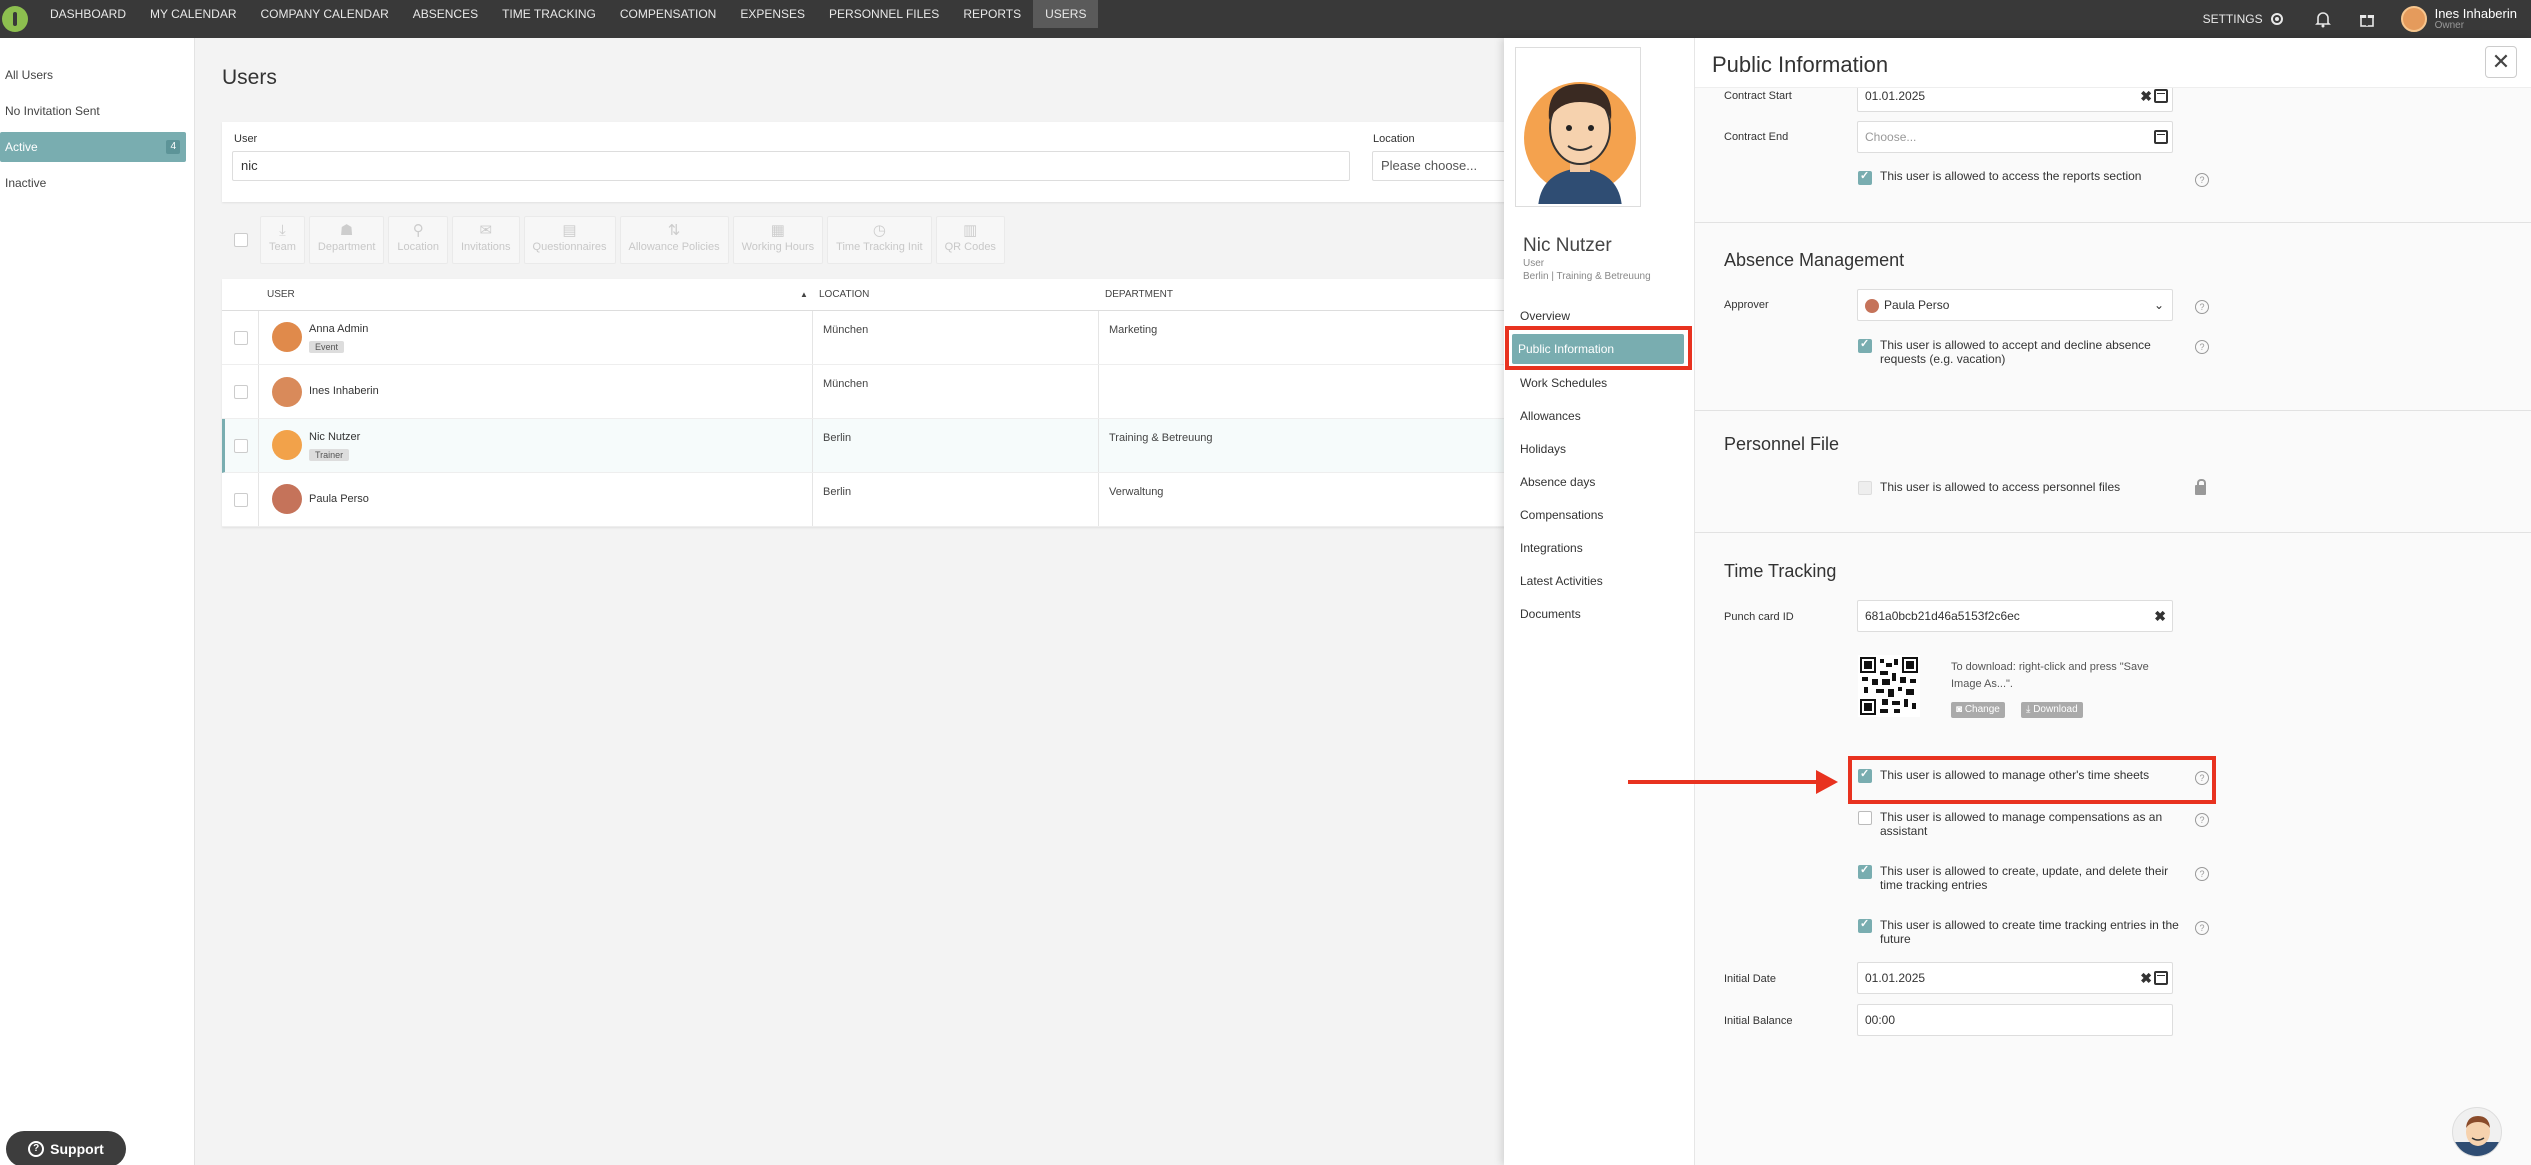  What do you see at coordinates (344, 391) in the screenshot?
I see `user-name: Ines Inhaberin` at bounding box center [344, 391].